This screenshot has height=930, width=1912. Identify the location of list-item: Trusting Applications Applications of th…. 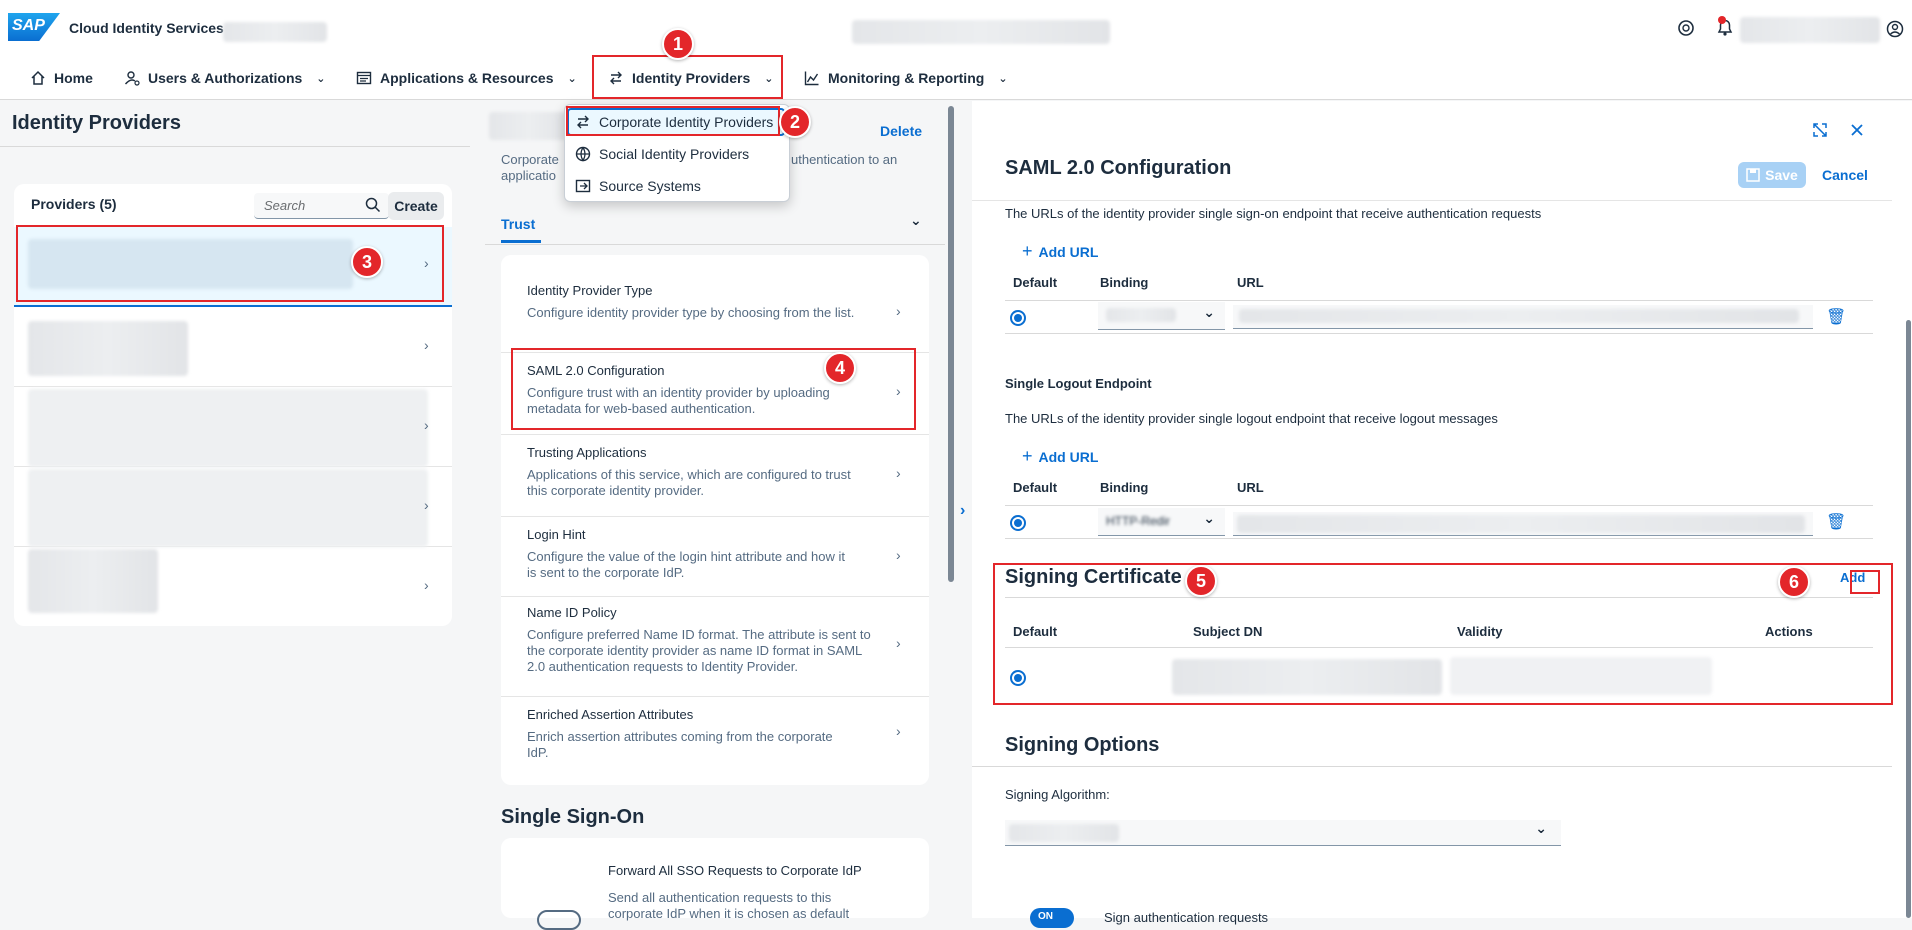
(715, 477).